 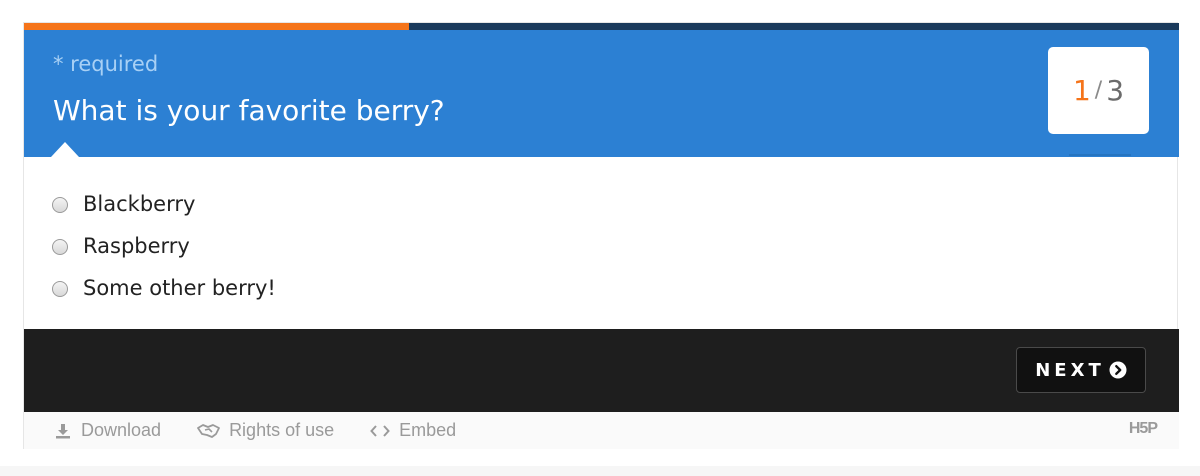 What do you see at coordinates (106, 64) in the screenshot?
I see `required-label: * required` at bounding box center [106, 64].